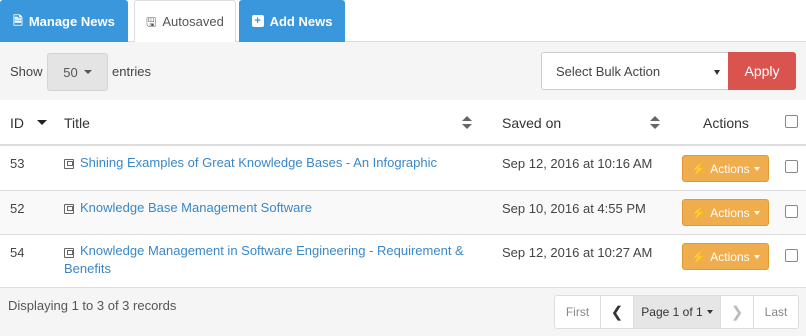 This screenshot has height=336, width=806. I want to click on apply-button: Apply, so click(762, 71).